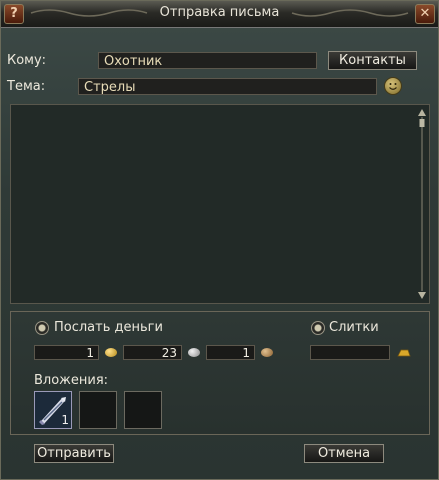 The image size is (439, 480). What do you see at coordinates (350, 352) in the screenshot?
I see `bullion-input` at bounding box center [350, 352].